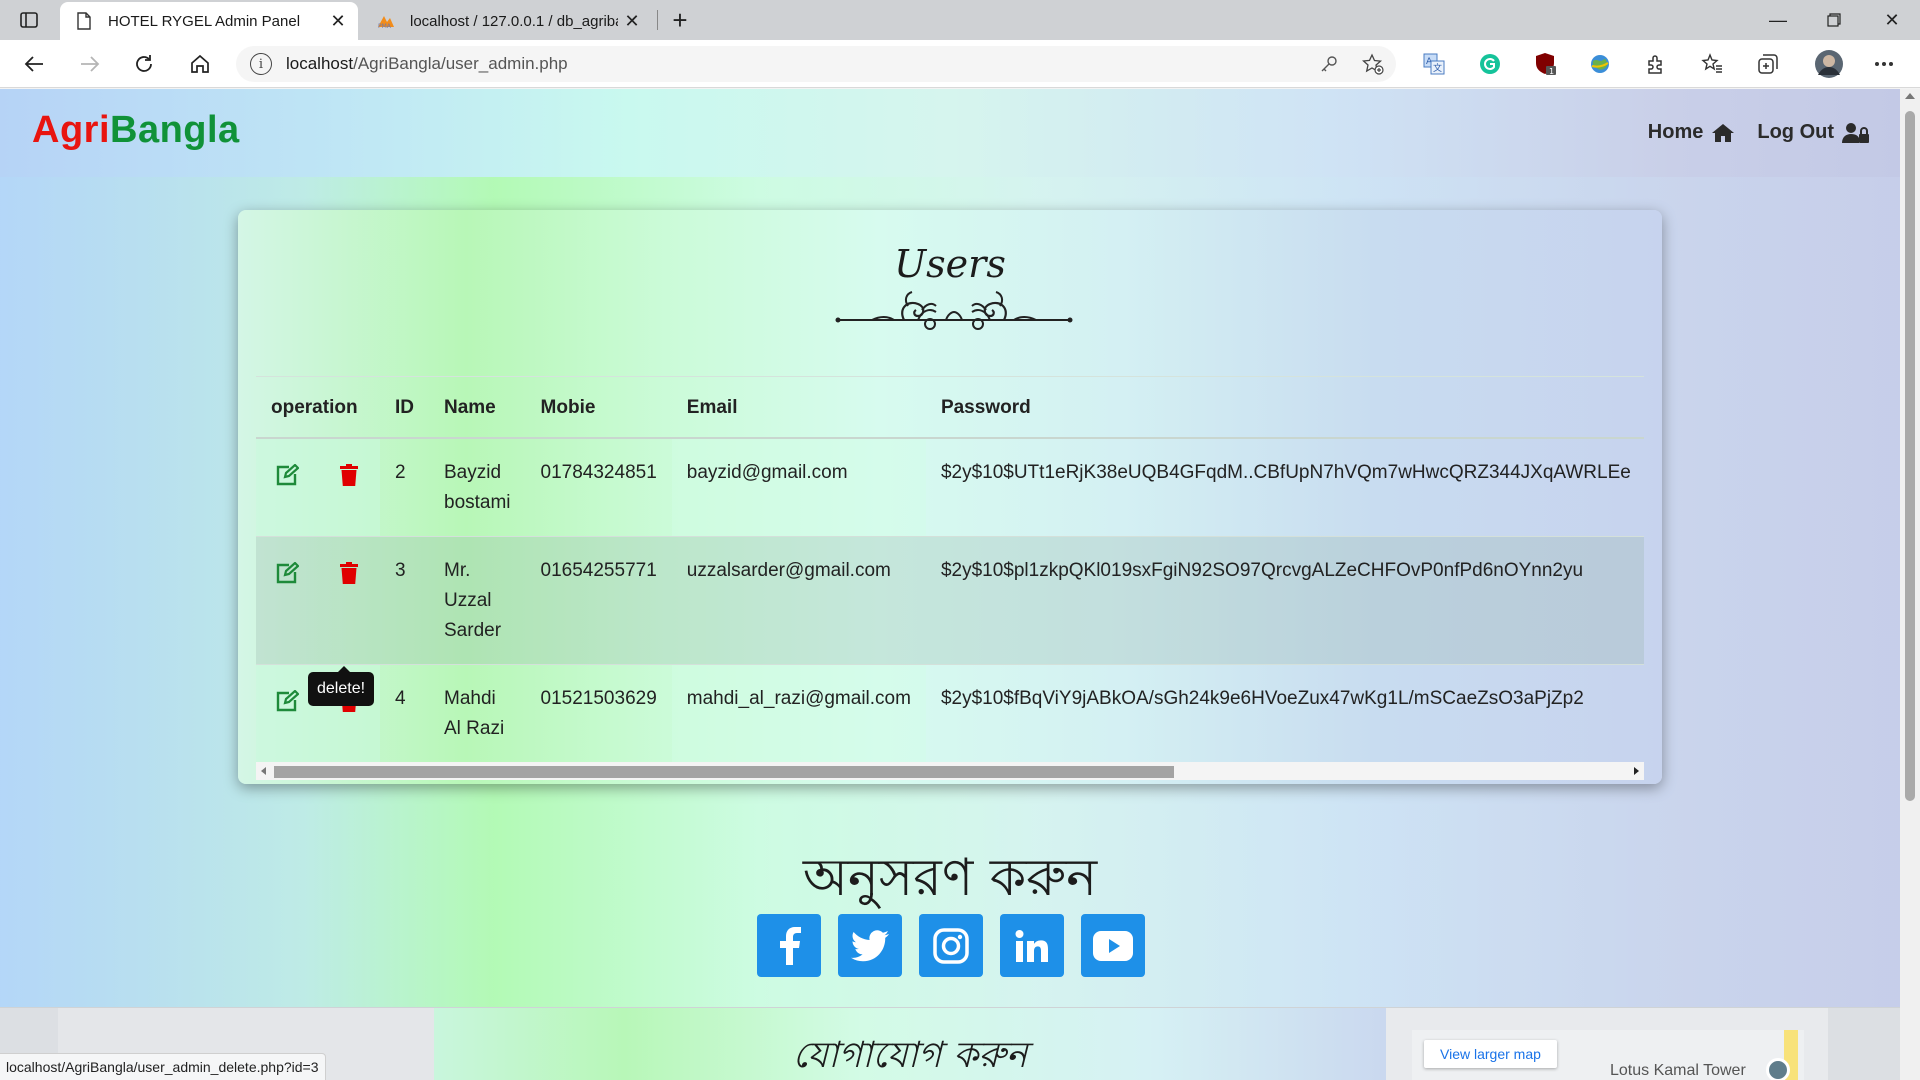 Image resolution: width=1920 pixels, height=1080 pixels. I want to click on minimize-button: —, so click(1778, 20).